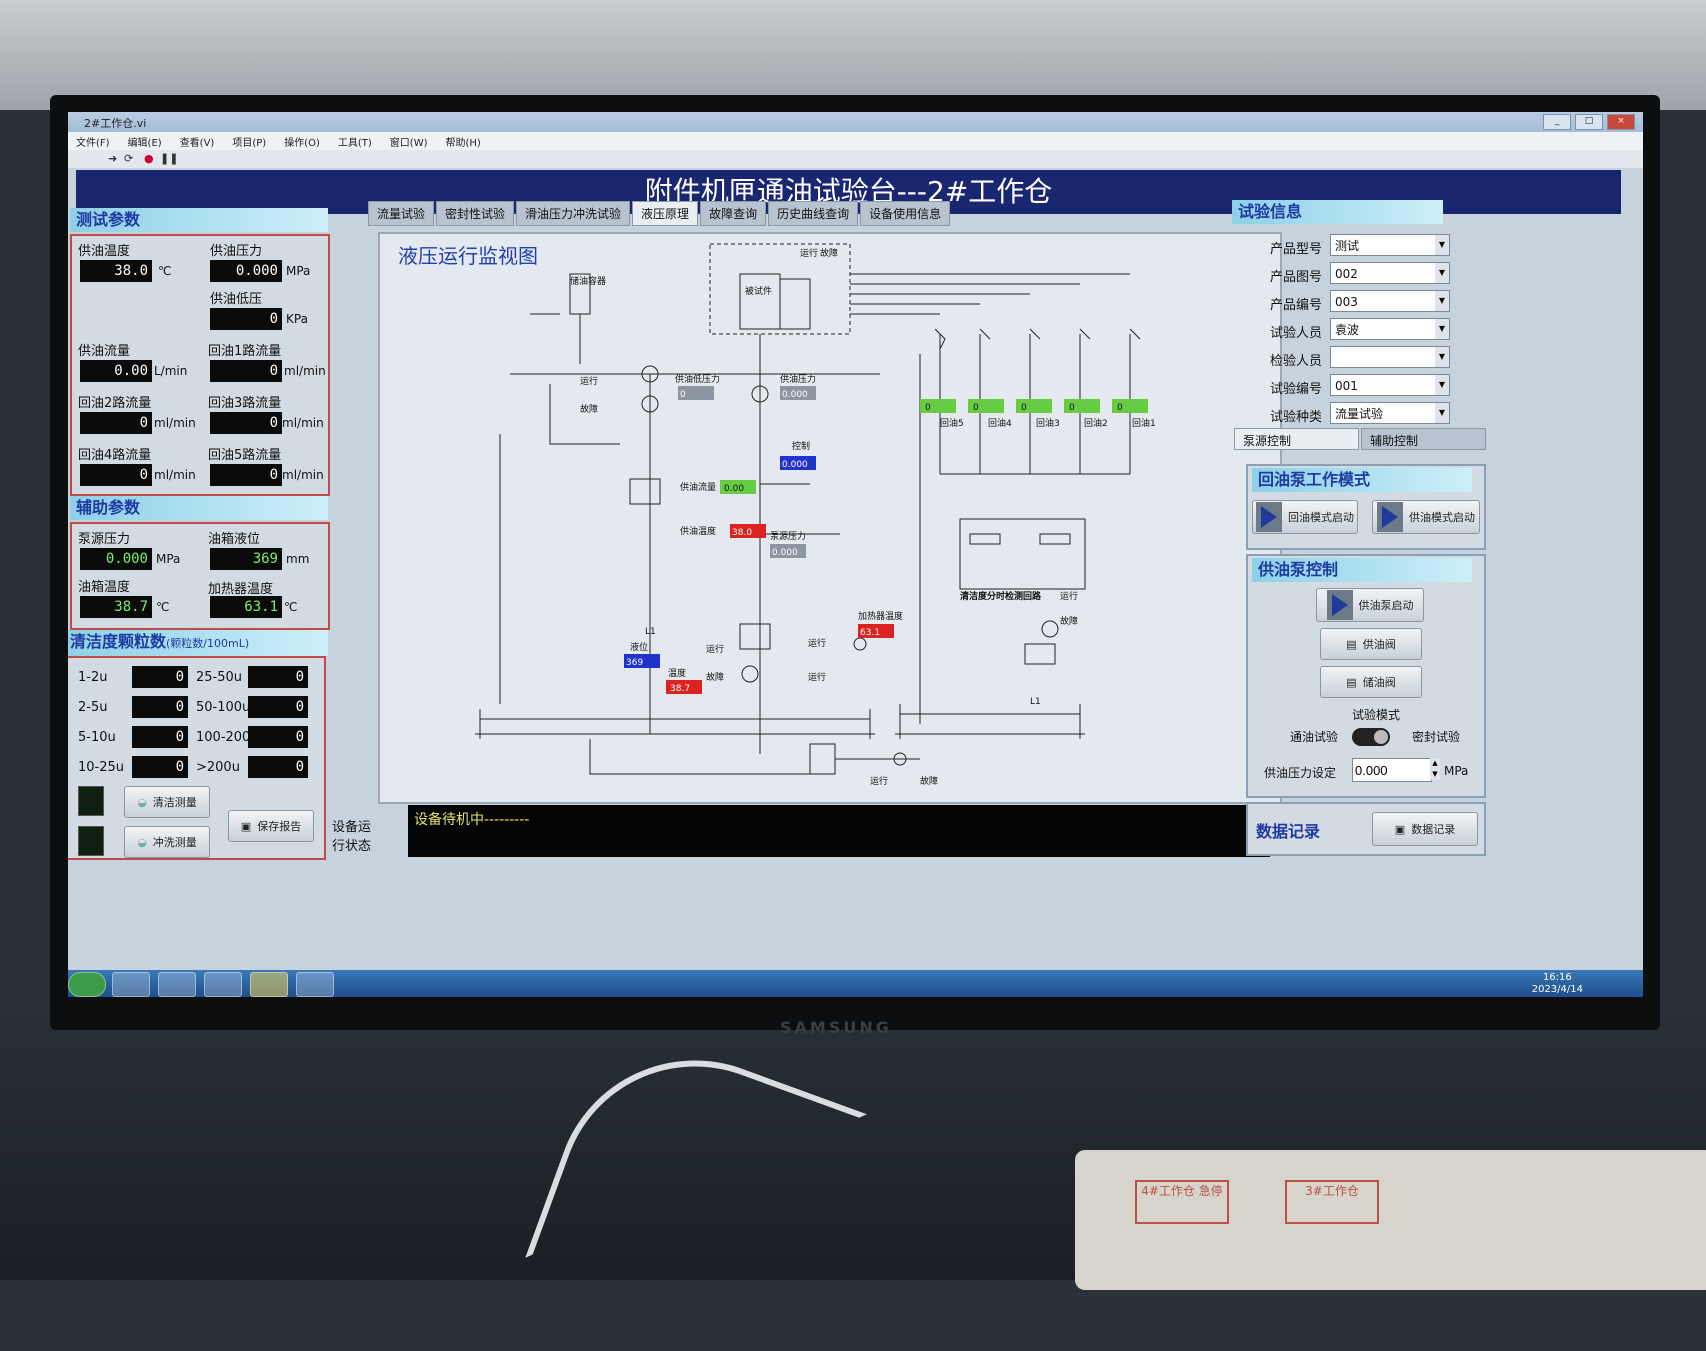 This screenshot has width=1706, height=1351. I want to click on menu-tools: 工具(T), so click(355, 141).